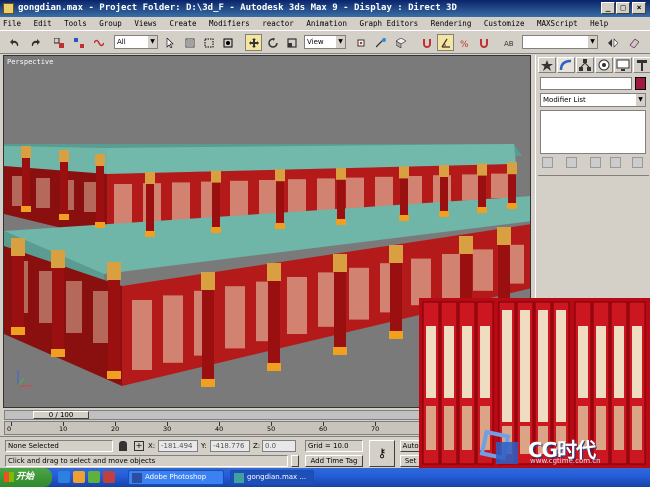 Image resolution: width=650 pixels, height=487 pixels. What do you see at coordinates (78, 42) in the screenshot?
I see `unlink-selection-button` at bounding box center [78, 42].